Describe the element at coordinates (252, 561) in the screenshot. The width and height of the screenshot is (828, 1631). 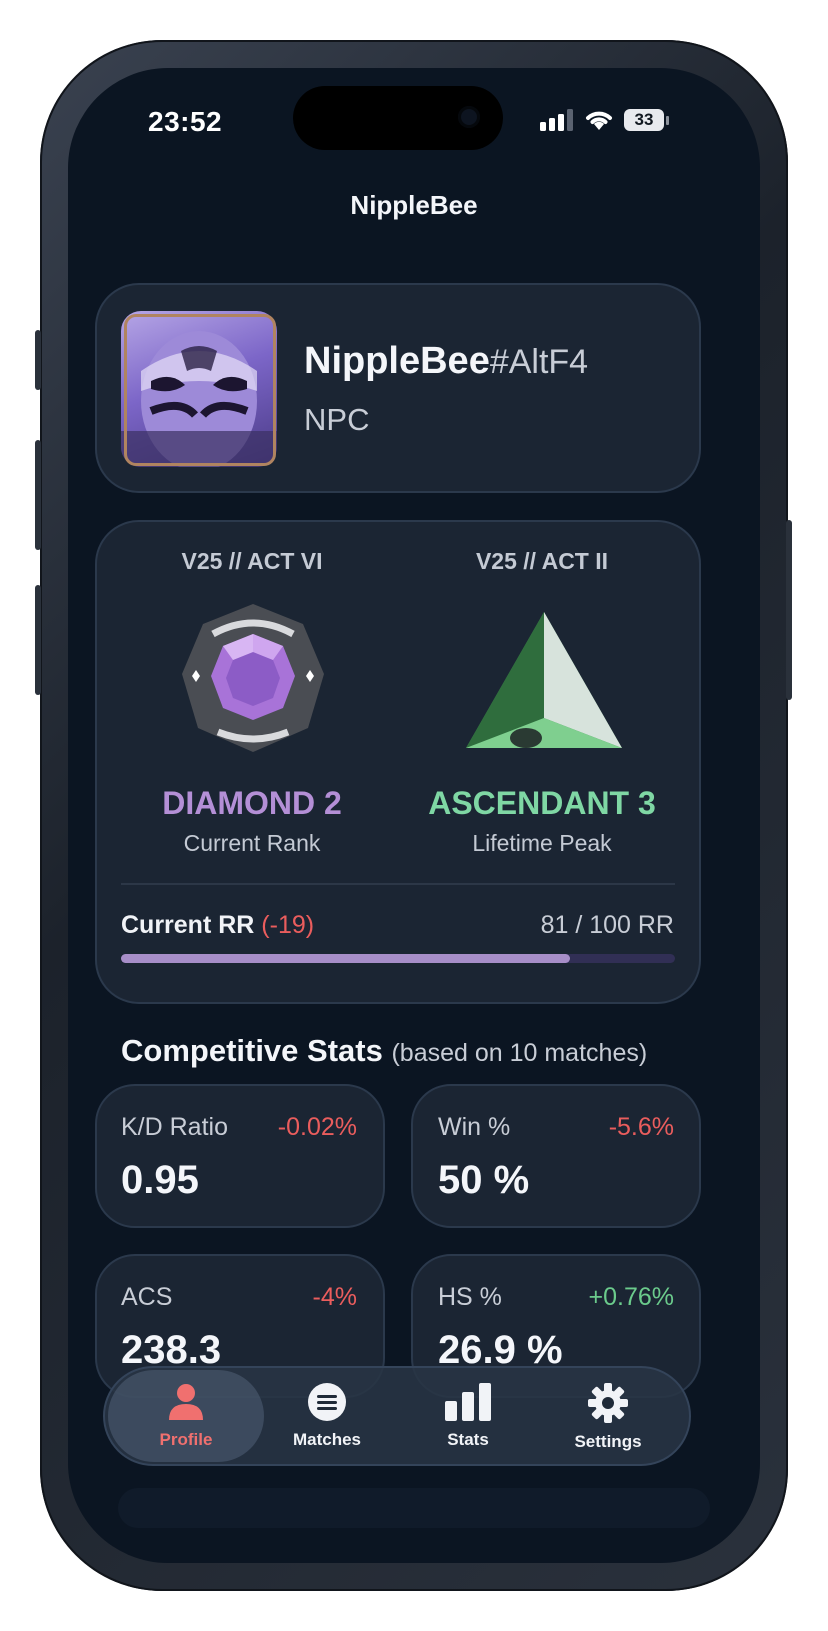
I see `current-act-label: V25 // ACT VI` at that location.